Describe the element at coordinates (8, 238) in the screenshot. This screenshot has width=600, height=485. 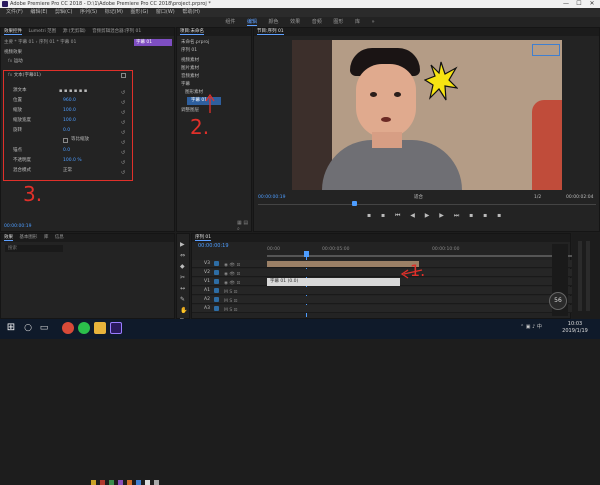
I see `tab-effects: 效果` at that location.